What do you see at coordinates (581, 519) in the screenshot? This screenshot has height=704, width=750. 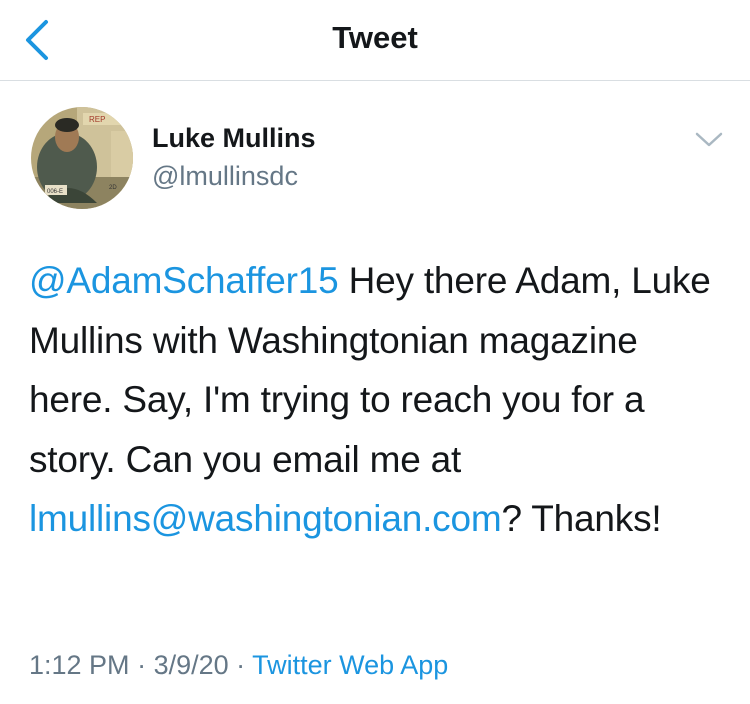 I see `tweet-body-text-end: ? Thanks!` at bounding box center [581, 519].